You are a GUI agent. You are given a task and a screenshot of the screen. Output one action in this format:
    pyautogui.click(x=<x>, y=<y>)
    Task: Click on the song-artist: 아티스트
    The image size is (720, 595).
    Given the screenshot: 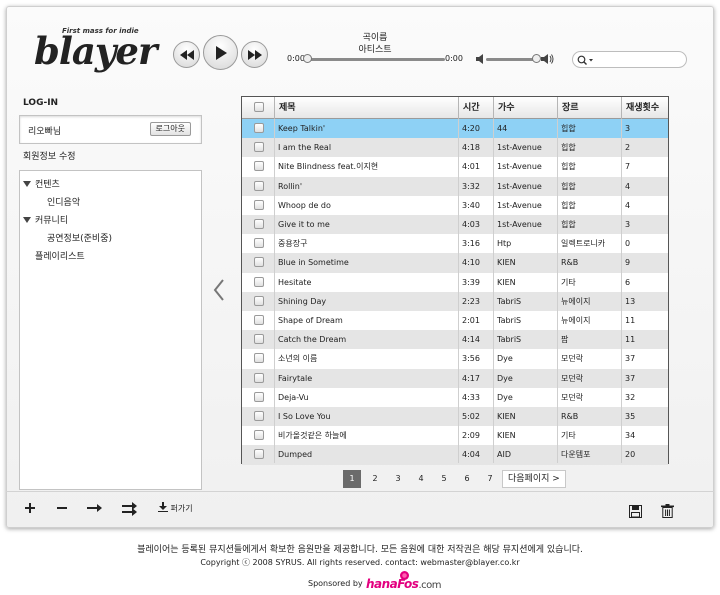 What is the action you would take?
    pyautogui.click(x=375, y=50)
    